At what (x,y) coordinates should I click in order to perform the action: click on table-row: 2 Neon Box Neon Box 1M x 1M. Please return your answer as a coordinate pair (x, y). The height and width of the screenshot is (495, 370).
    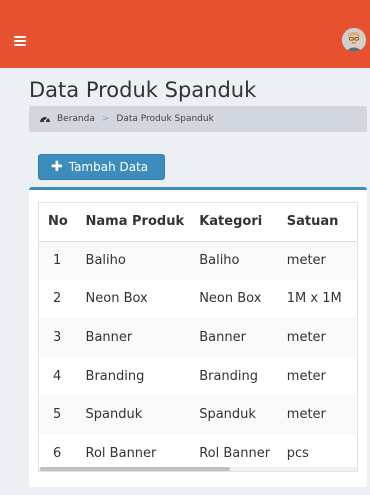
    Looking at the image, I should click on (198, 299).